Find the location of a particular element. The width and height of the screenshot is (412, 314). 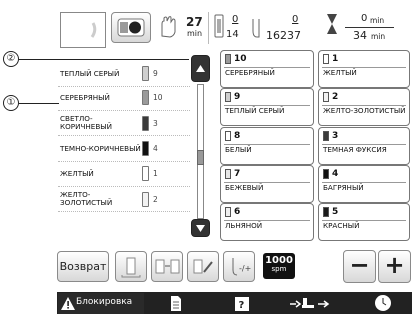

time-current: 0 is located at coordinates (364, 18).